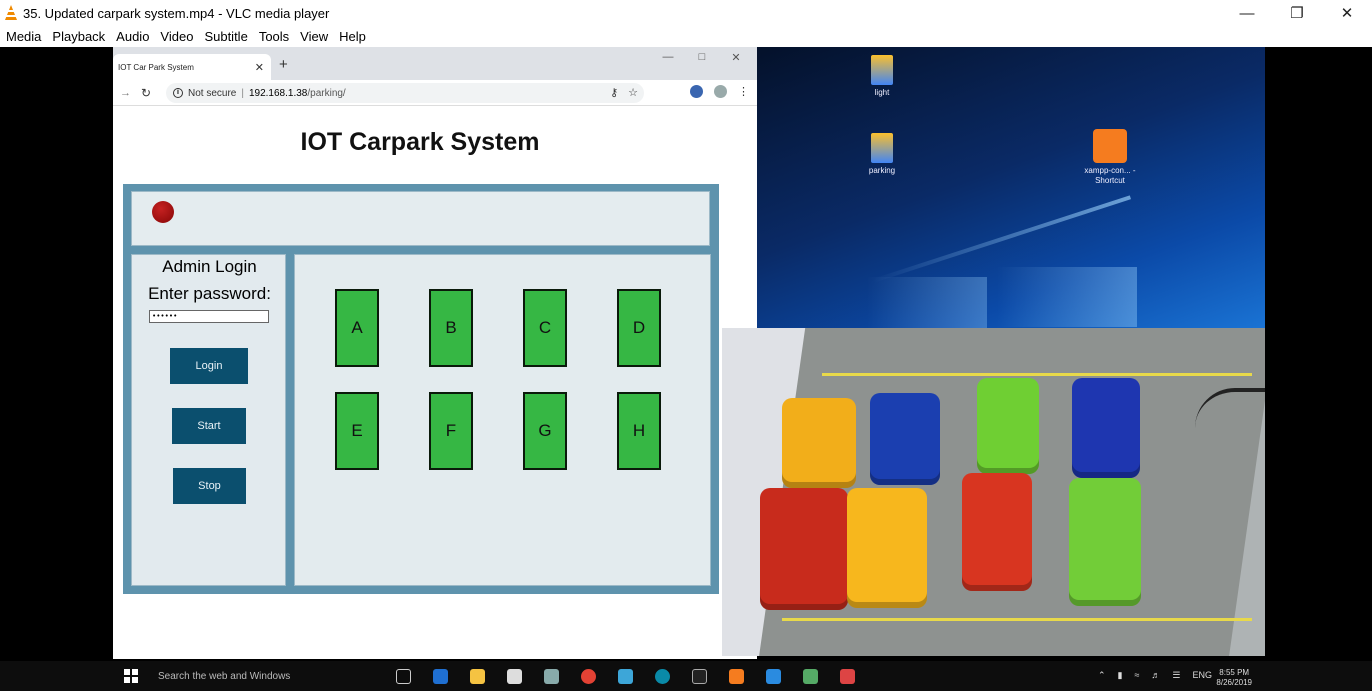  I want to click on slot-b: B, so click(451, 328).